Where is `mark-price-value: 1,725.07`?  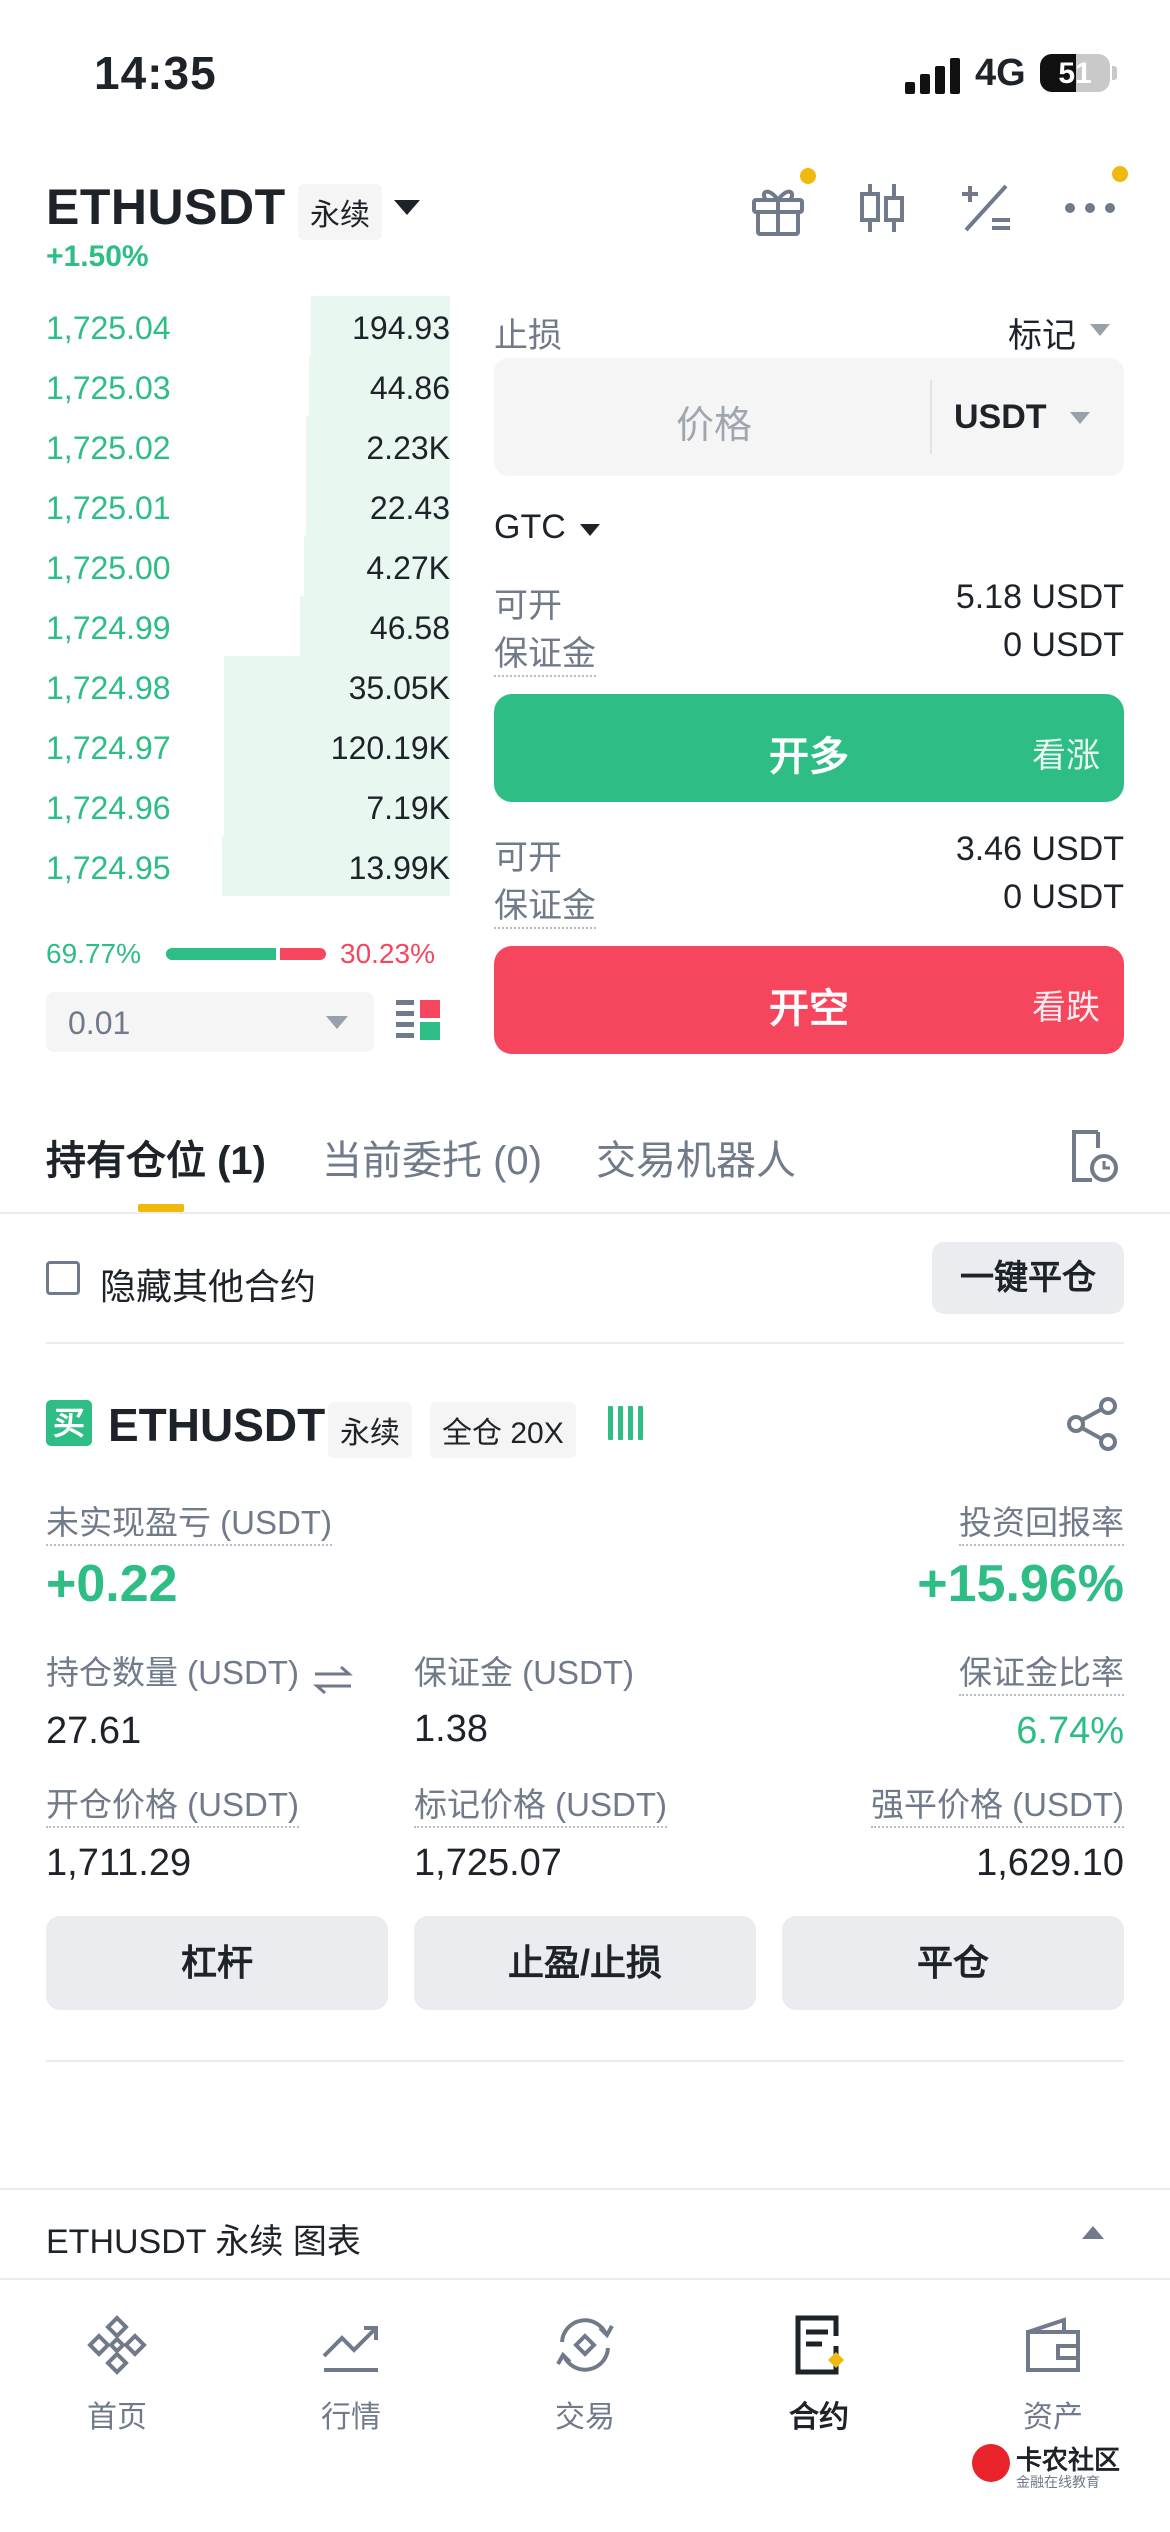
mark-price-value: 1,725.07 is located at coordinates (488, 1863).